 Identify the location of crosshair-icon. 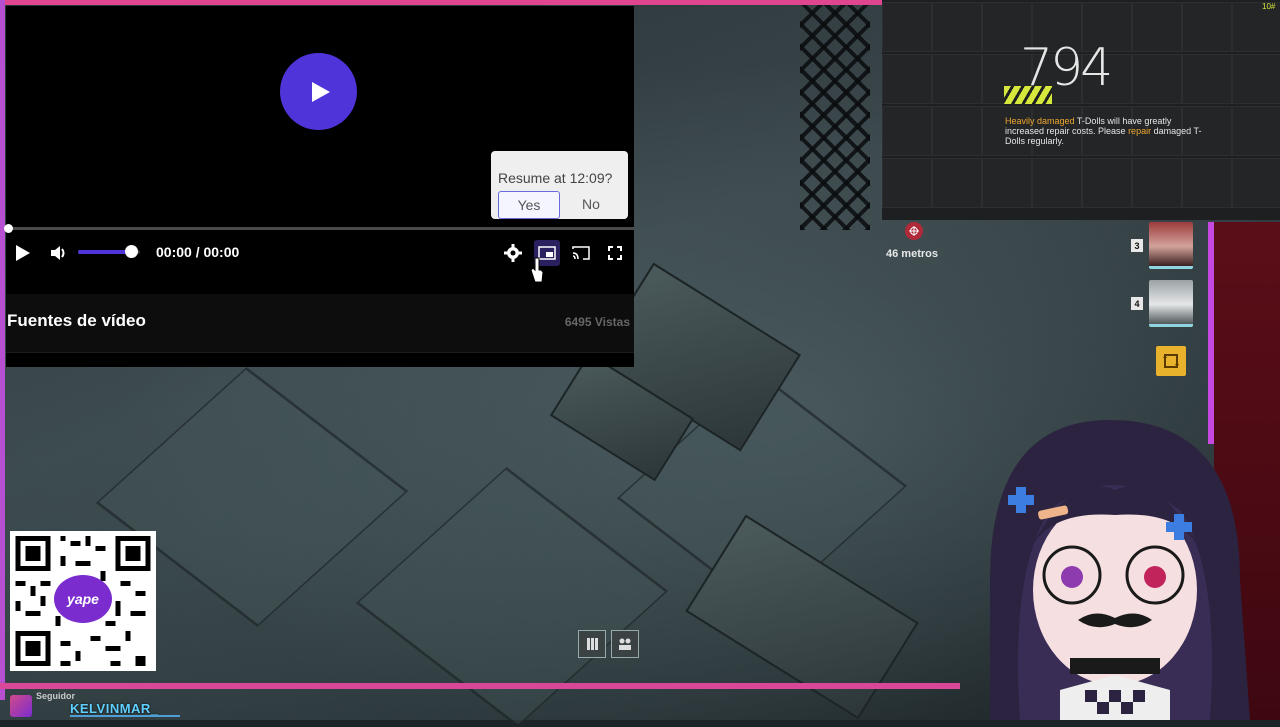
(914, 231).